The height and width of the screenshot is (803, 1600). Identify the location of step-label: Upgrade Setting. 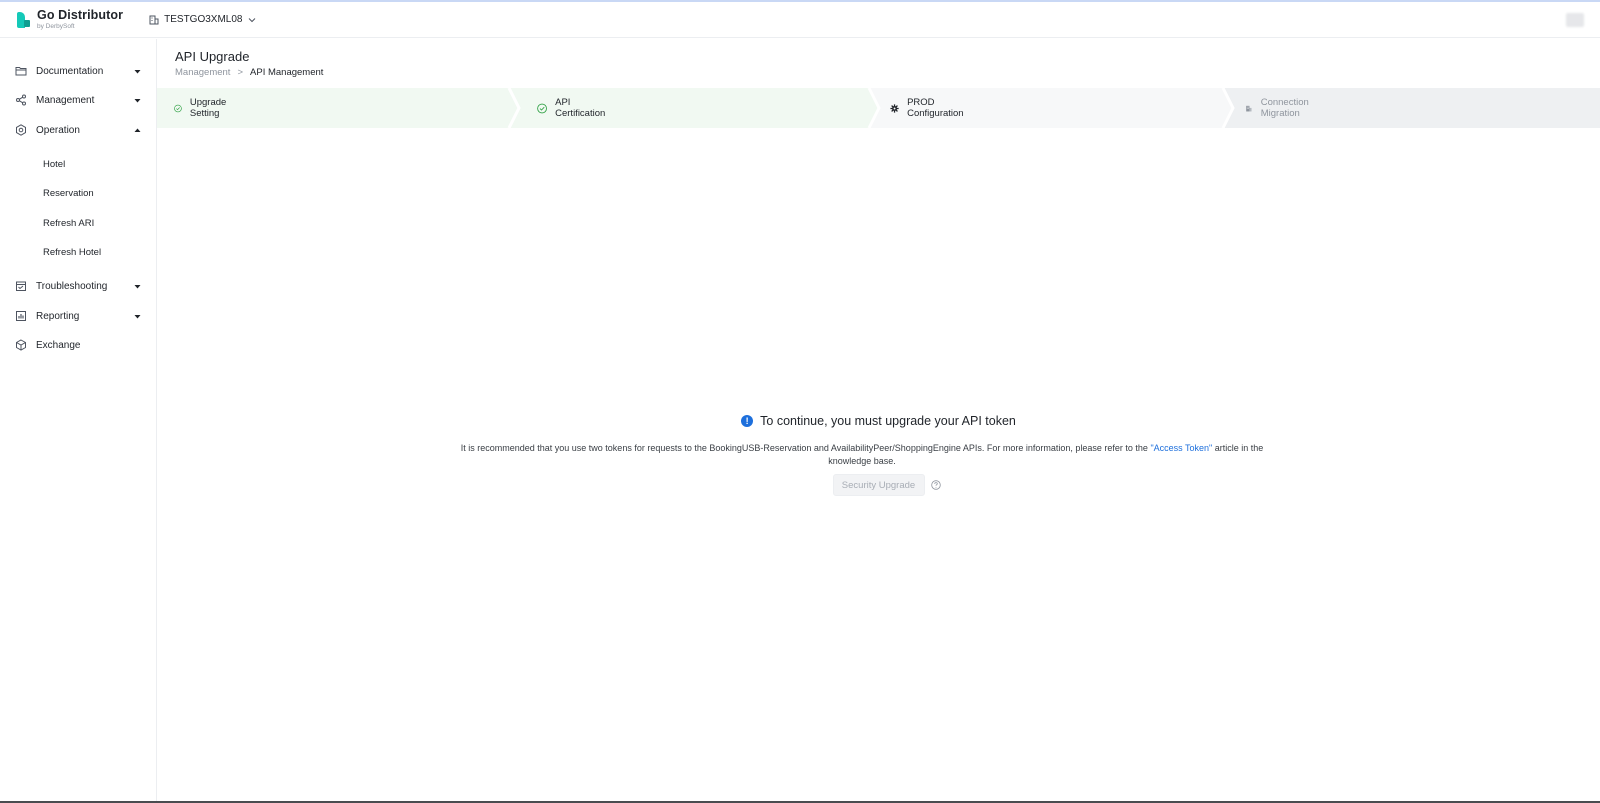
(208, 108).